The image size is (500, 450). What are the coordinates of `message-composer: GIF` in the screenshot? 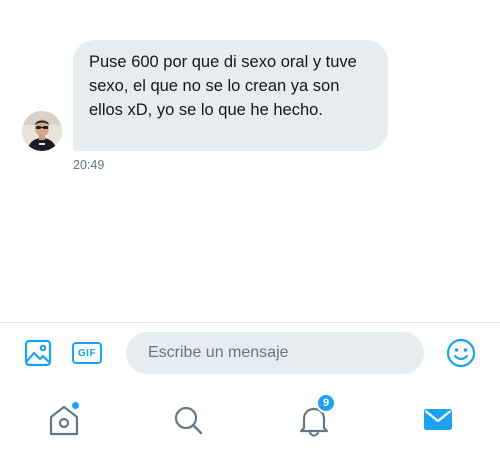 It's located at (250, 353).